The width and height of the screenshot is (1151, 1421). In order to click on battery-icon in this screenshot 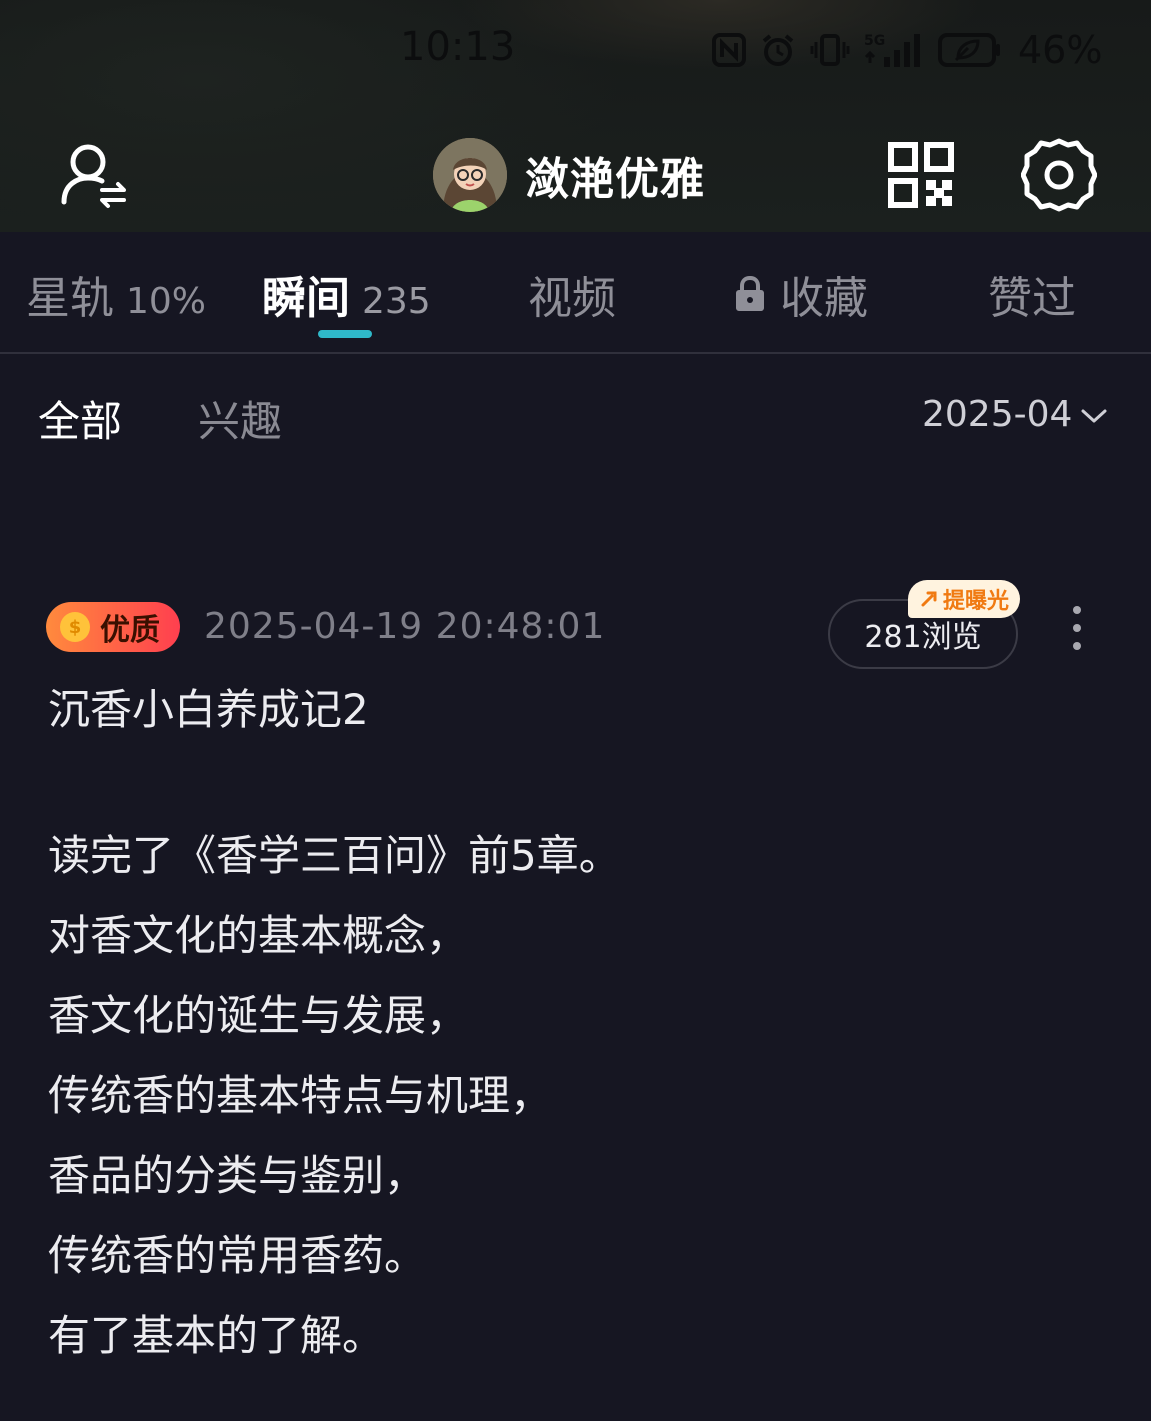, I will do `click(970, 50)`.